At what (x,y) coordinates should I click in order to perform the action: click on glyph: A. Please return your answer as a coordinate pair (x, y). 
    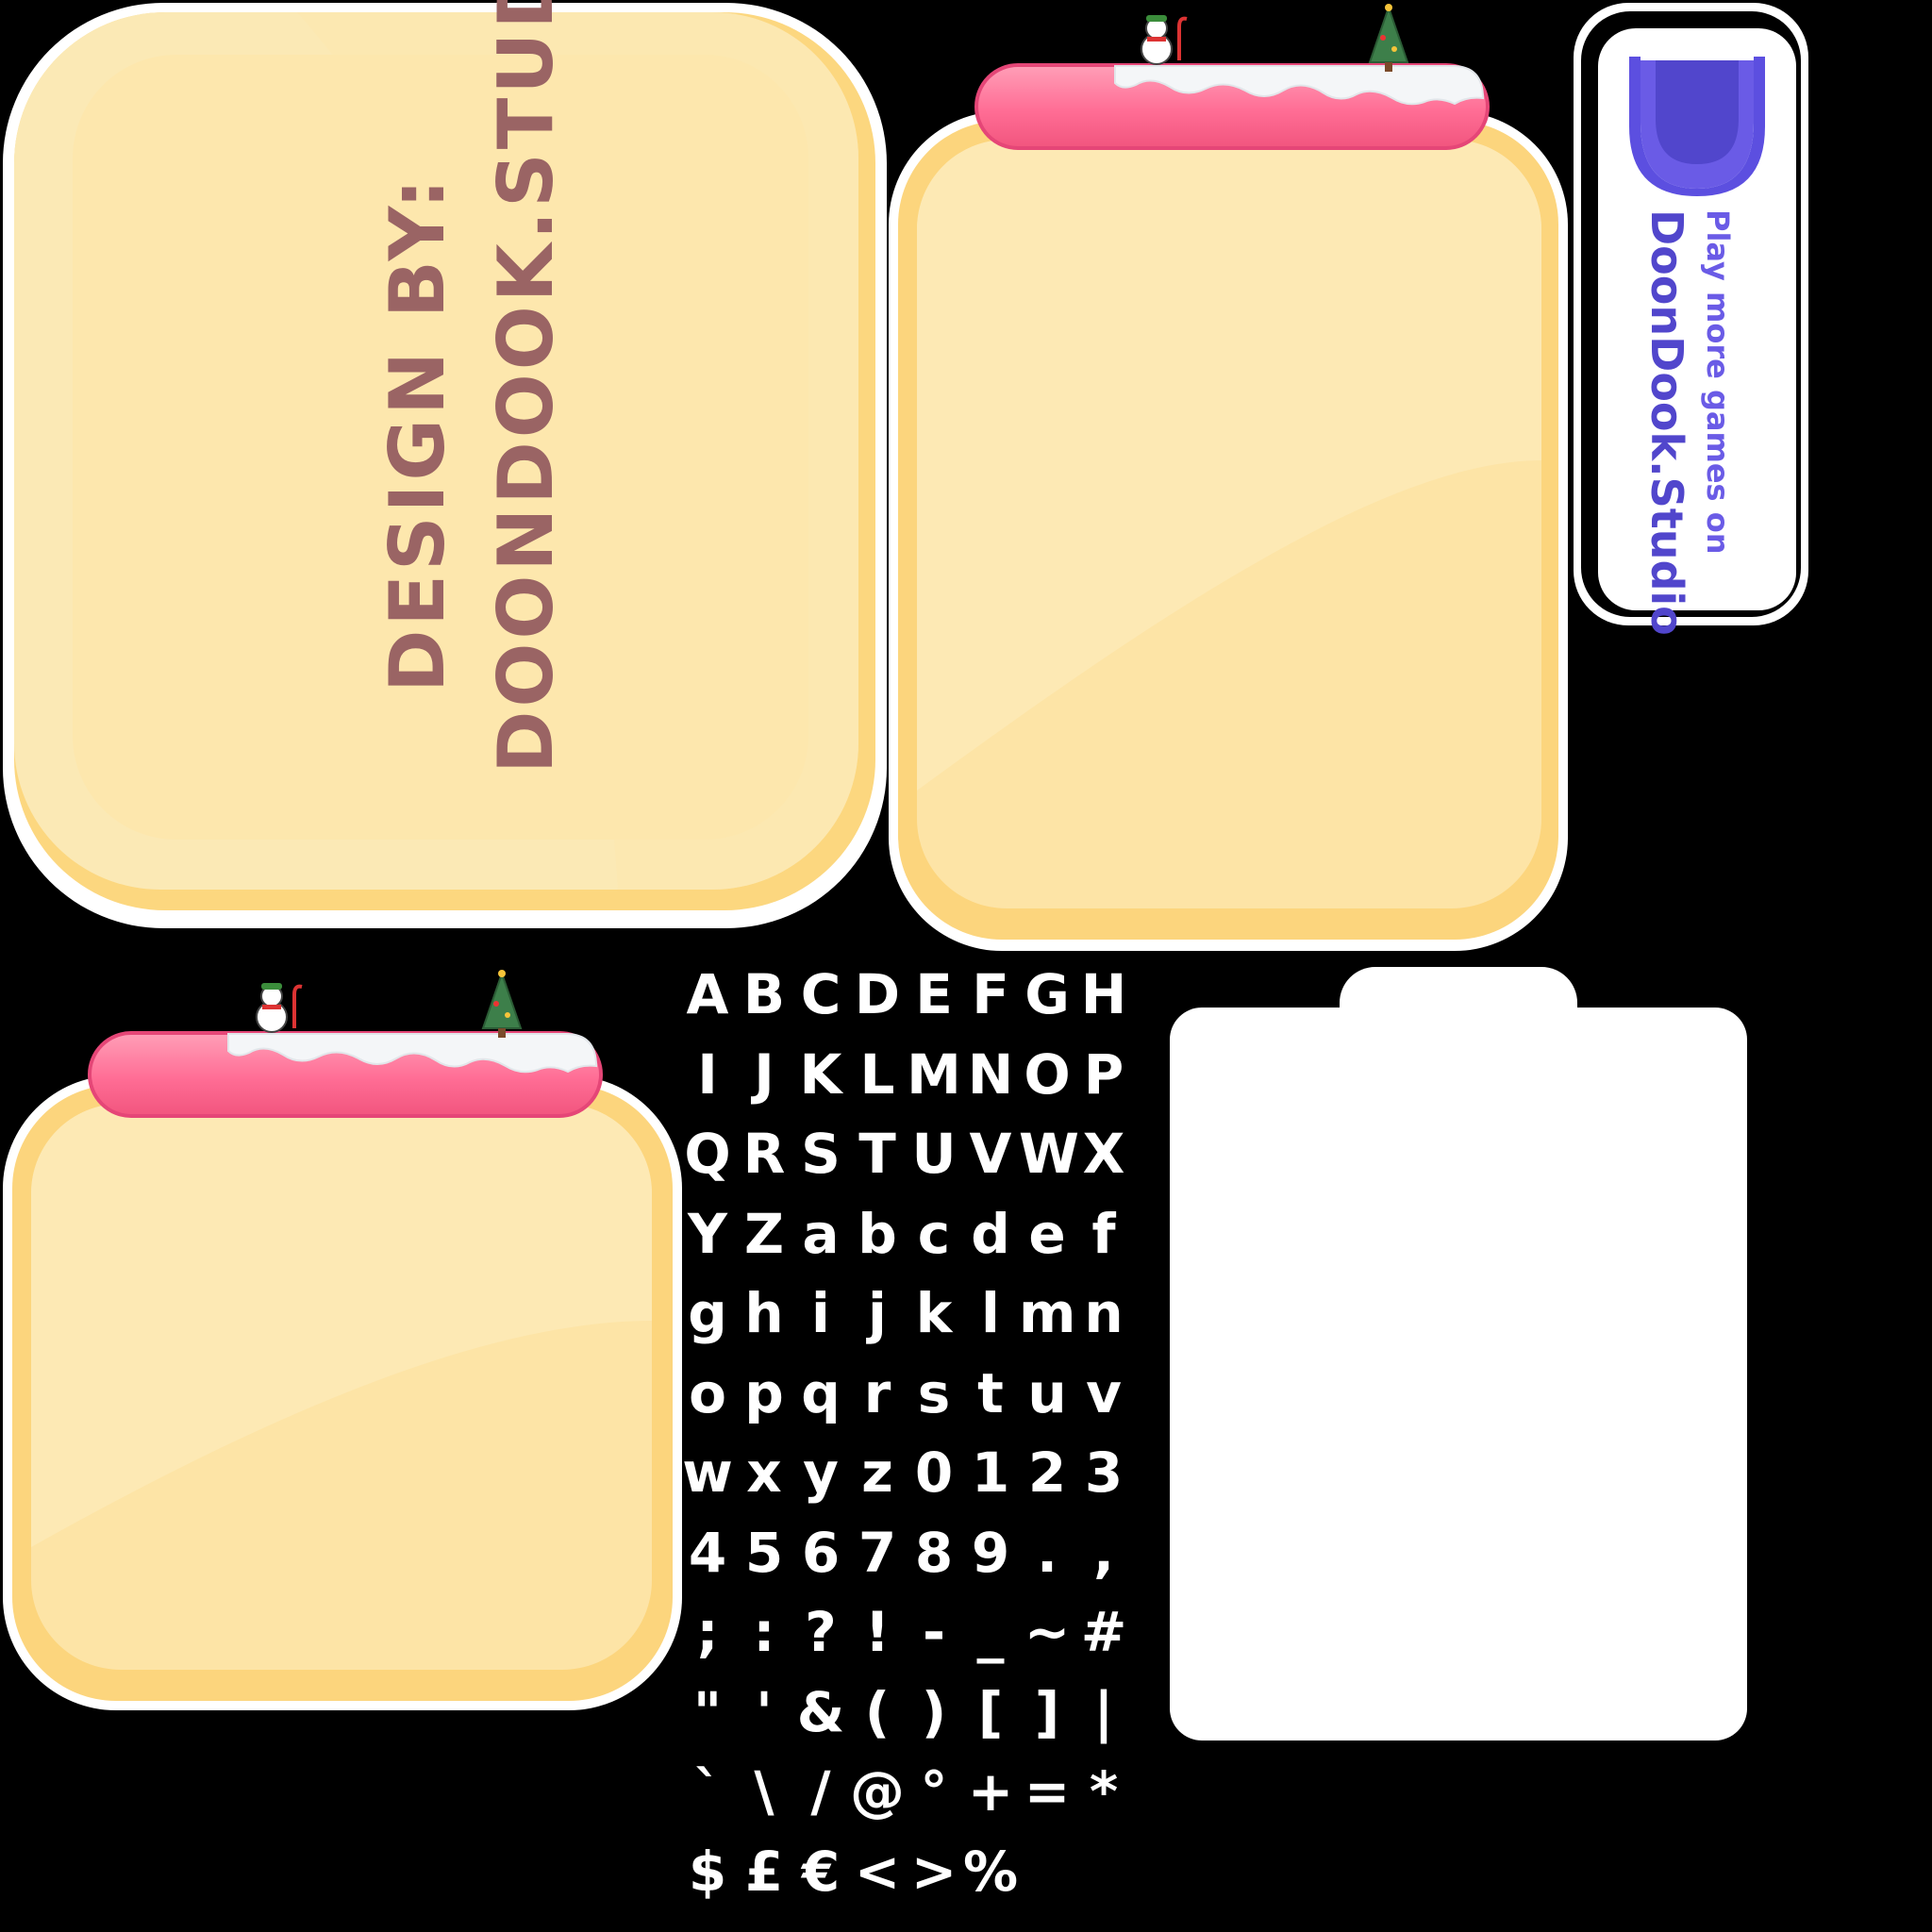
    Looking at the image, I should click on (708, 994).